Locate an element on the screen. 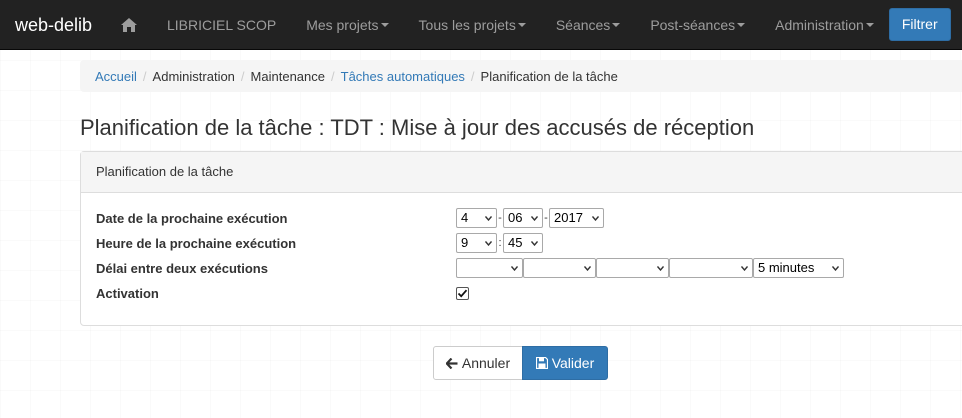 This screenshot has width=962, height=418. nav-label: LIBRICIEL SCOP is located at coordinates (222, 24).